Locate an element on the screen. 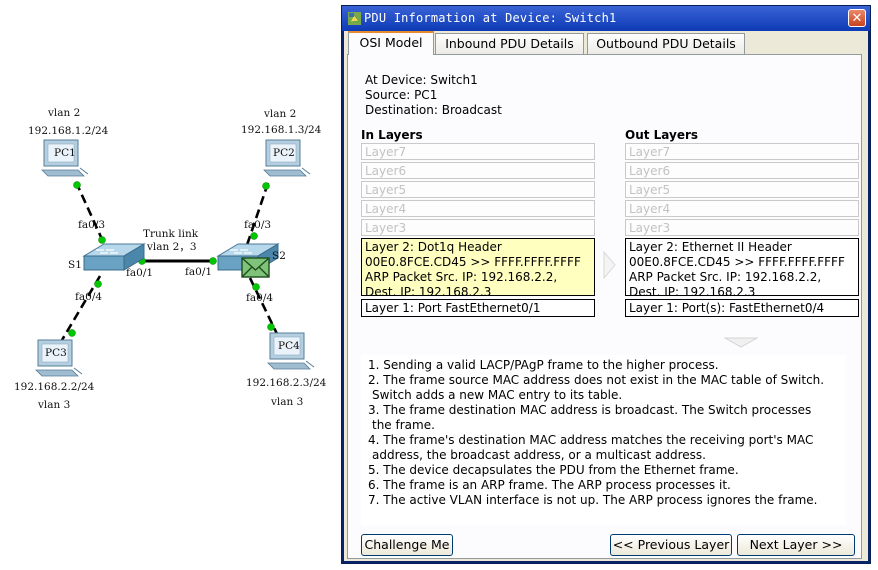 The width and height of the screenshot is (878, 570). pc2-vlan: vlan 2 is located at coordinates (279, 114).